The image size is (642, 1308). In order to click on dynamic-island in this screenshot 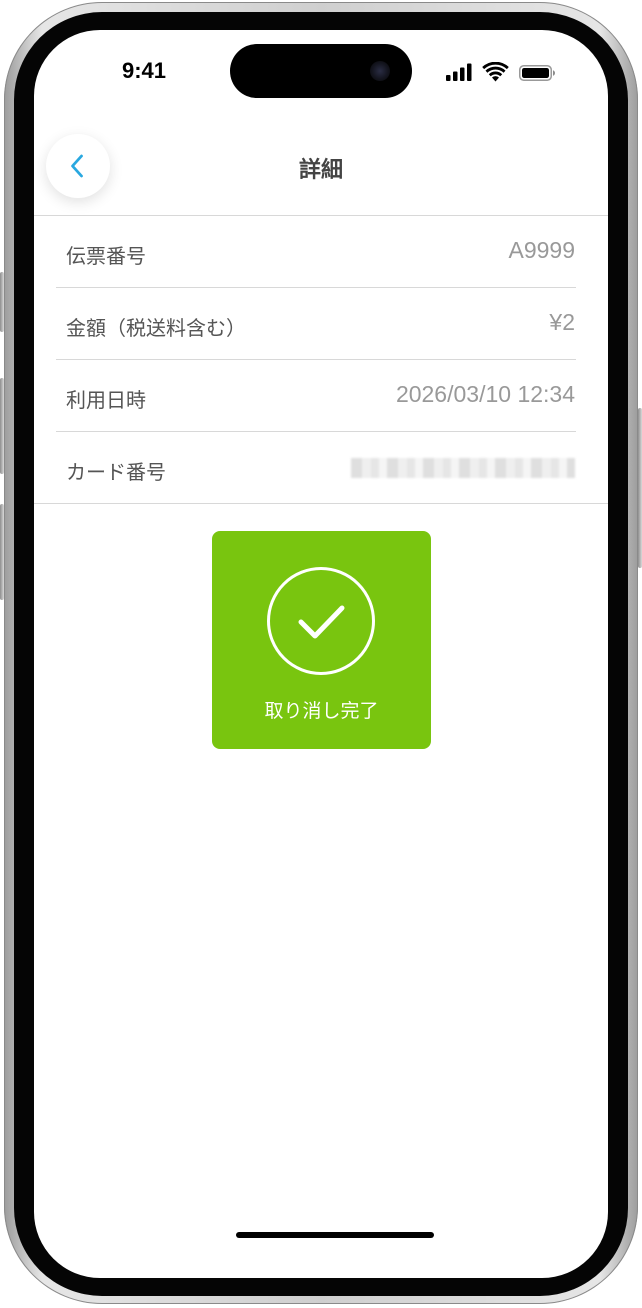, I will do `click(321, 71)`.